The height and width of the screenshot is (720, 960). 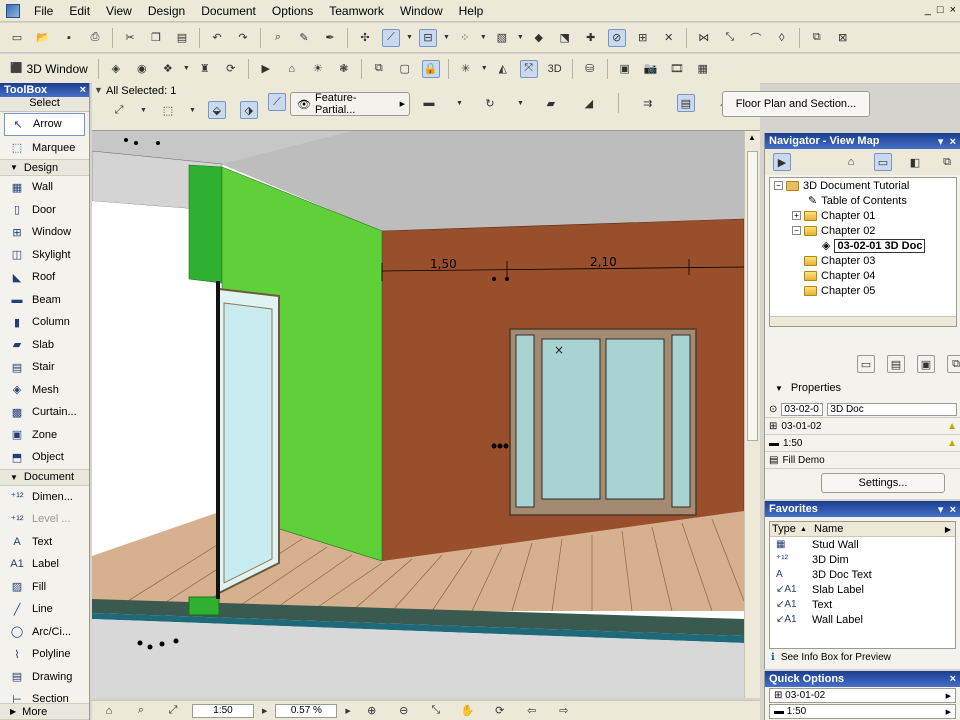 I want to click on group-icon: ⧉, so click(x=817, y=38).